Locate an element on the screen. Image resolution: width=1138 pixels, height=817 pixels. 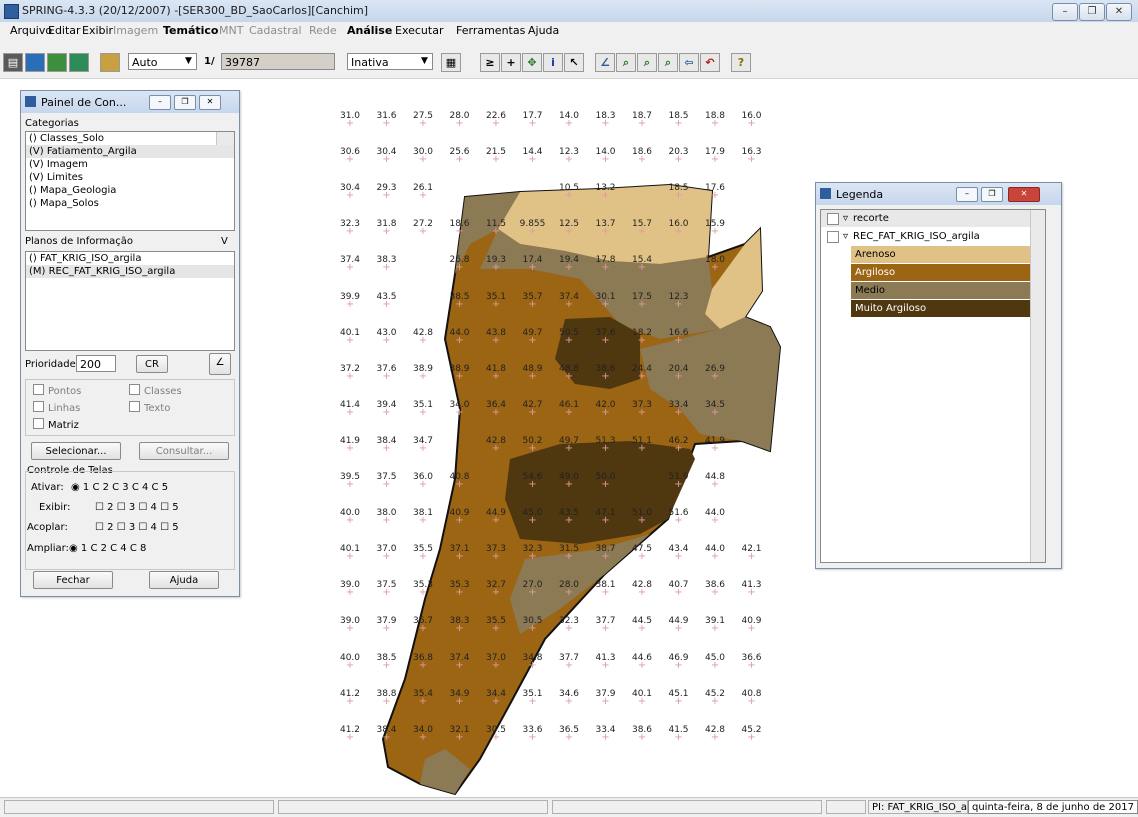
grid-value: 15.9 + is located at coordinates (715, 228).